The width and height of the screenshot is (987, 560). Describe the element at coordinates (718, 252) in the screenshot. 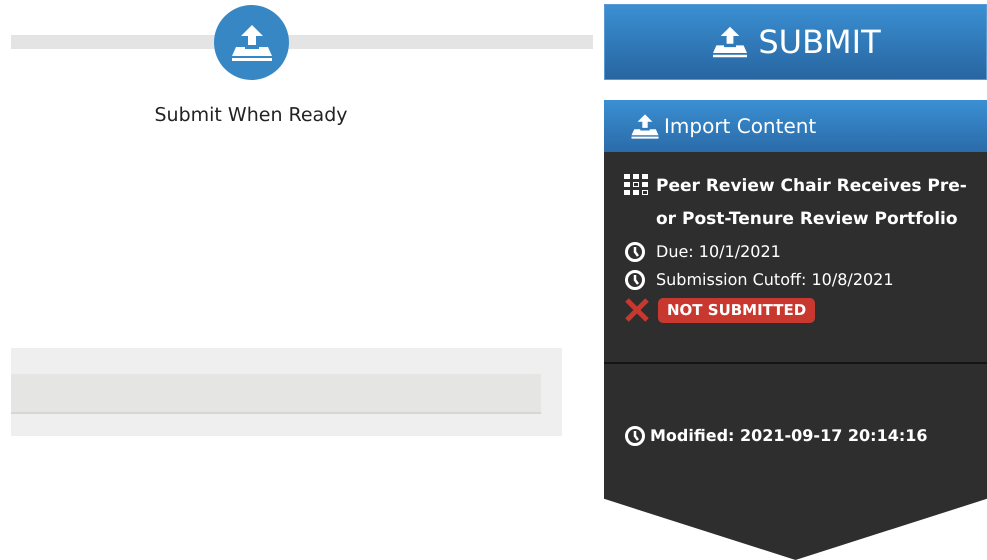

I see `date-text: Due: 10/1/2021` at that location.